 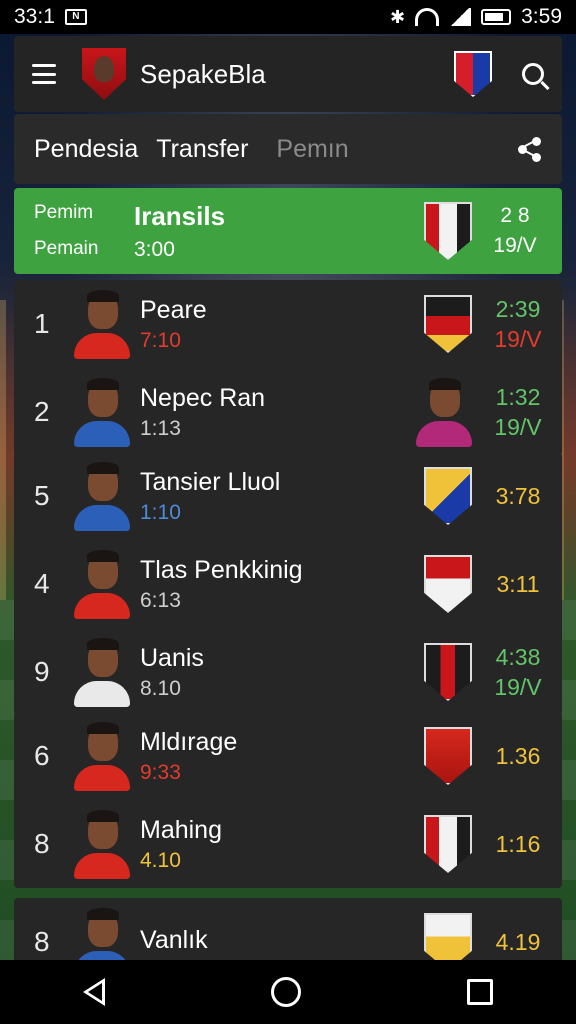 What do you see at coordinates (160, 772) in the screenshot?
I see `player-time: 9:33` at bounding box center [160, 772].